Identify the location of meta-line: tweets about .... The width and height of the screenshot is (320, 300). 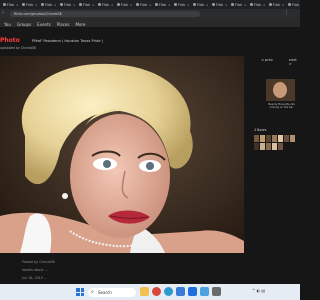
(35, 270).